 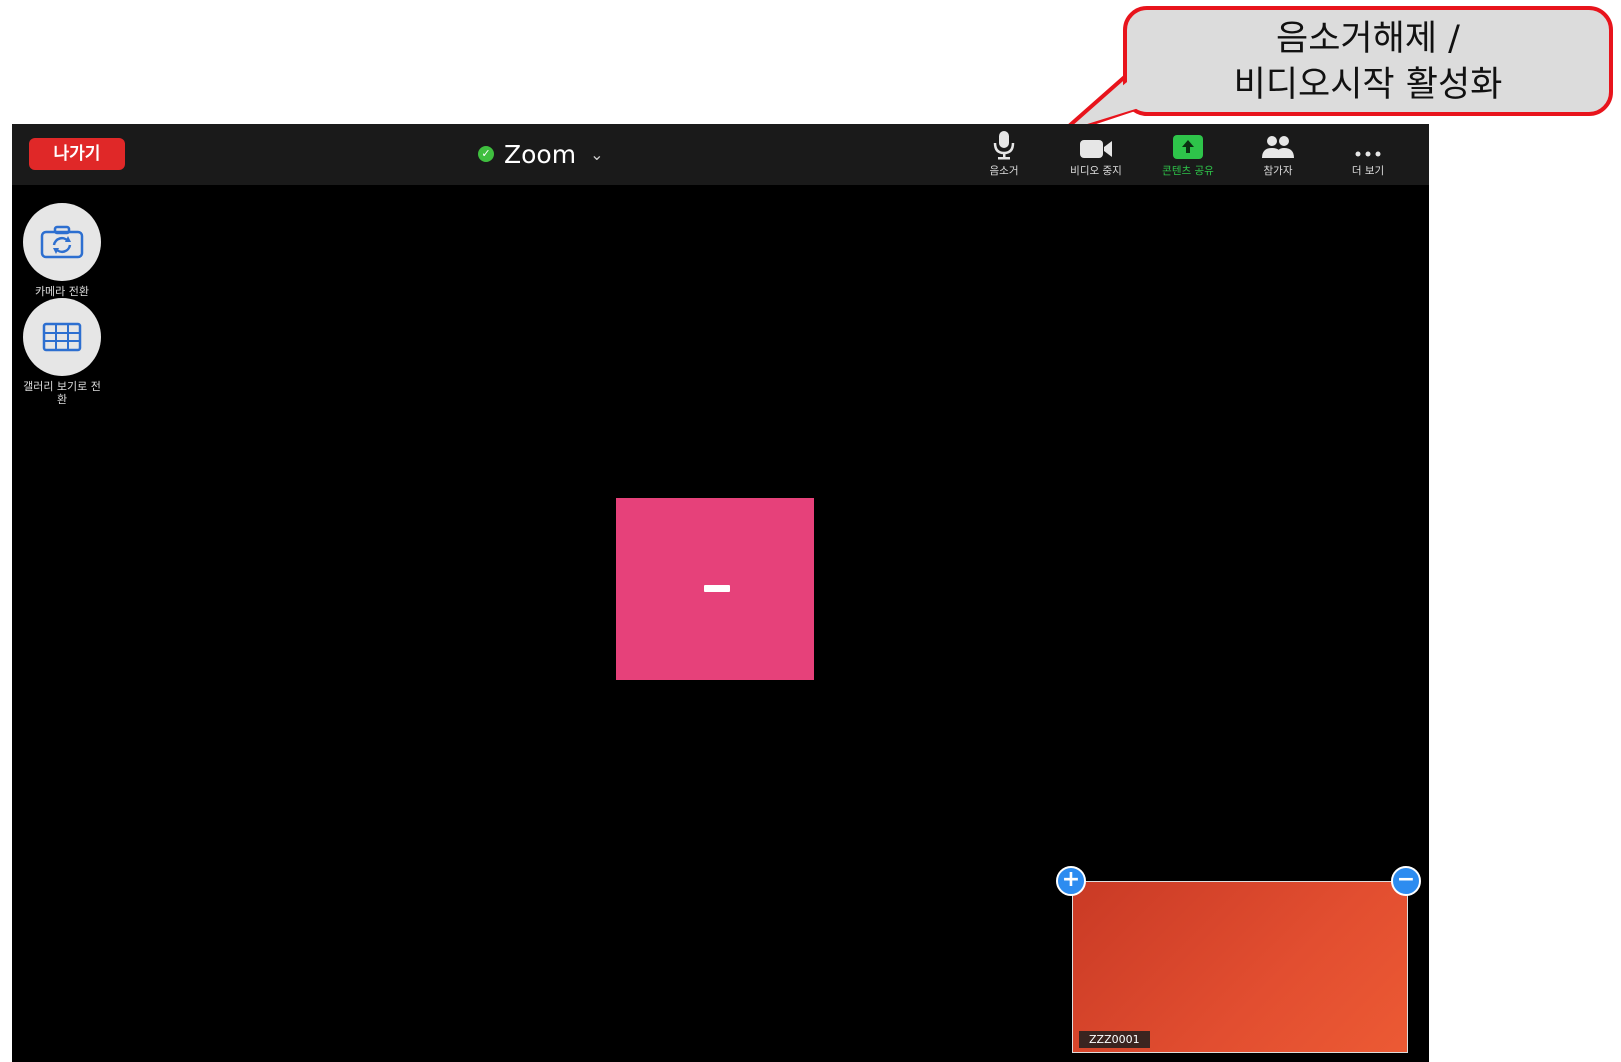 I want to click on share-screen-icon, so click(x=1188, y=147).